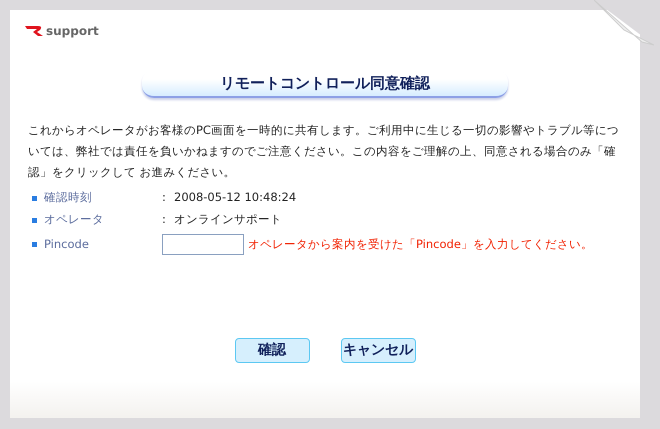 This screenshot has height=429, width=660. I want to click on pincode-hint: オペレータから案内を受けた「Pincode」を入力してください。, so click(420, 244).